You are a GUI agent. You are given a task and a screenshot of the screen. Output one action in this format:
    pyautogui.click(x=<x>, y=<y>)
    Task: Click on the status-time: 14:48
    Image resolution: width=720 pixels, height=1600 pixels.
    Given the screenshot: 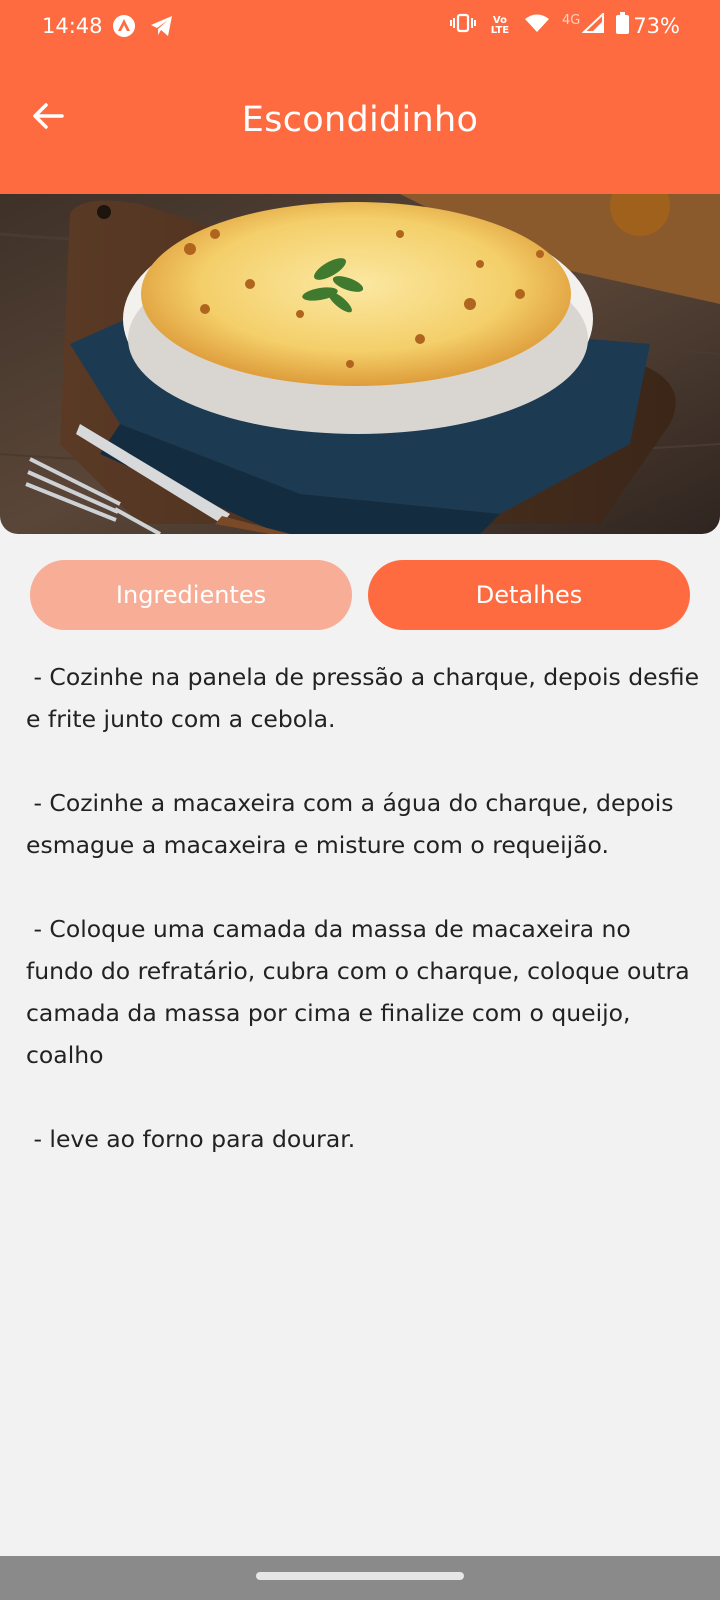 What is the action you would take?
    pyautogui.click(x=72, y=26)
    